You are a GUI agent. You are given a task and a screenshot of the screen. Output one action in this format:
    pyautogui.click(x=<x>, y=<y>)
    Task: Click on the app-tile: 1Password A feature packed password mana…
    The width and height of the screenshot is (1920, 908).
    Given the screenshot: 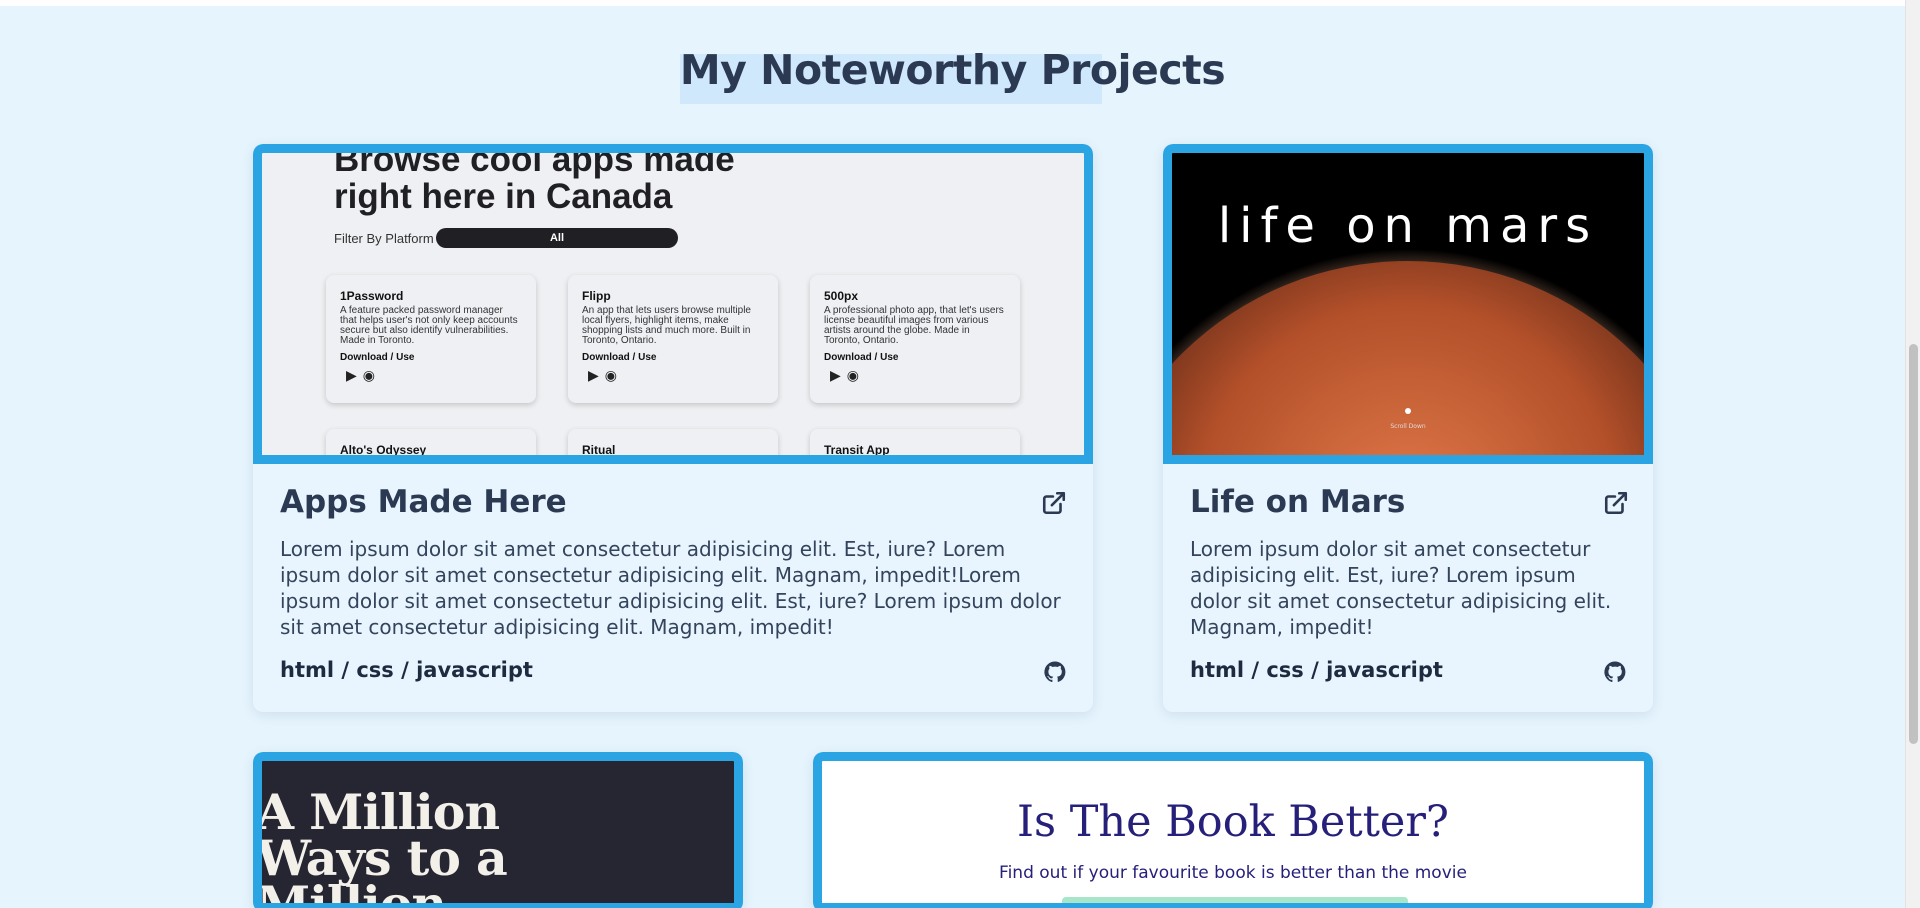 What is the action you would take?
    pyautogui.click(x=431, y=339)
    